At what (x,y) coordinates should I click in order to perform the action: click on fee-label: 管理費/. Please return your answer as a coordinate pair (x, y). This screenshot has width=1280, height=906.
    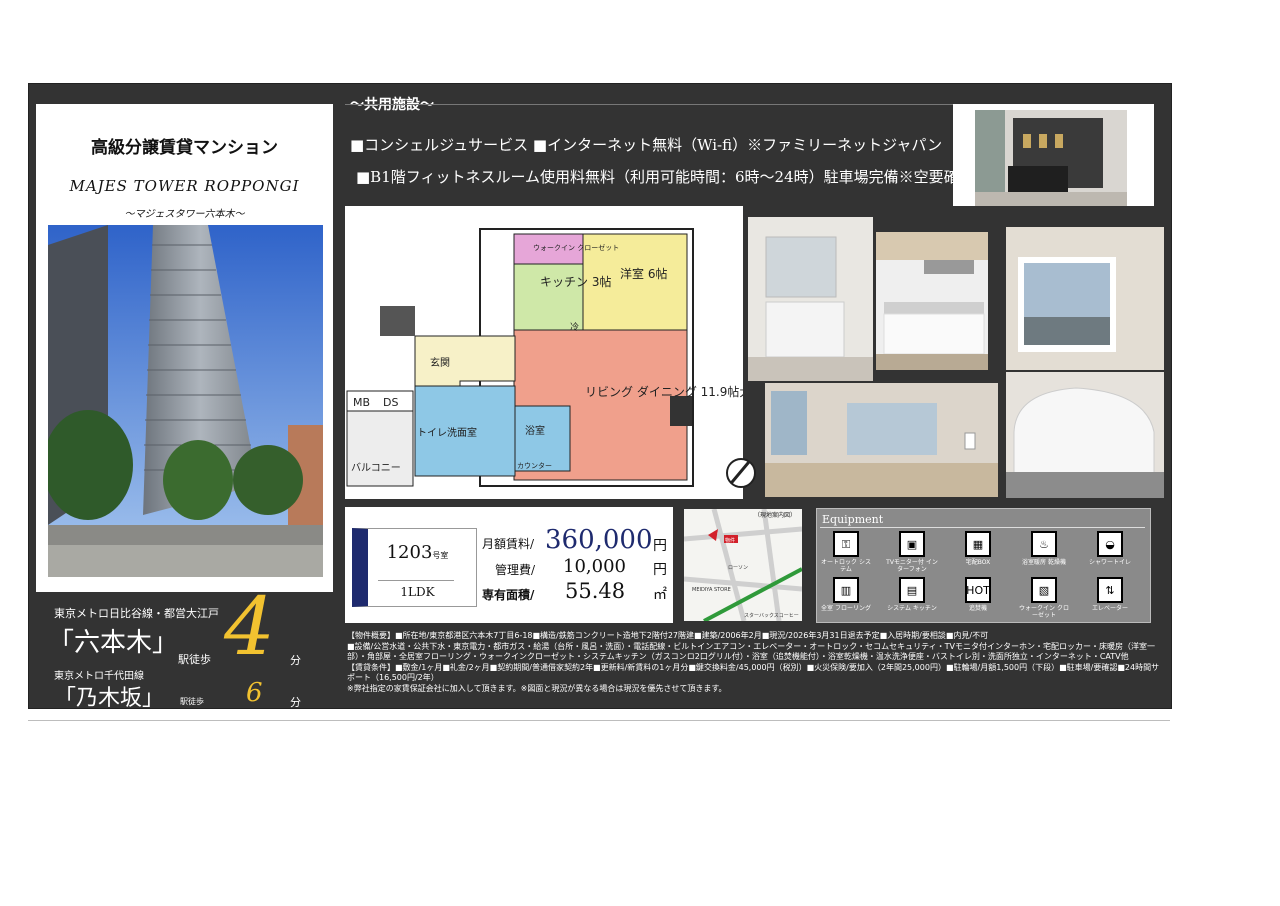
    Looking at the image, I should click on (515, 570).